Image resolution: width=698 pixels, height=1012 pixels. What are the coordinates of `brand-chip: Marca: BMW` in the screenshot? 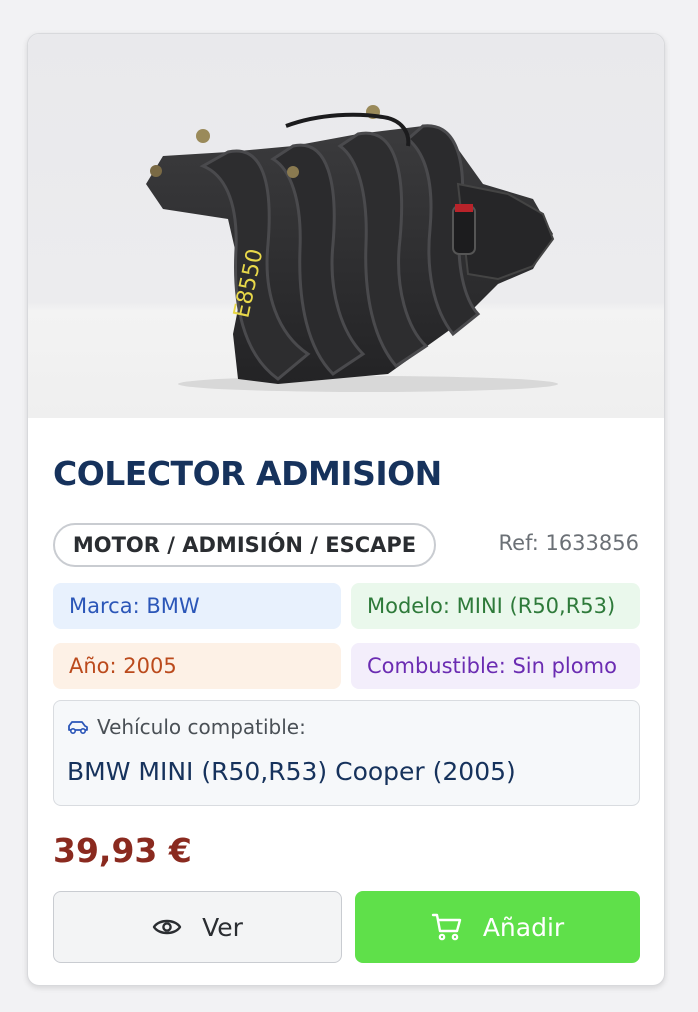 It's located at (197, 606).